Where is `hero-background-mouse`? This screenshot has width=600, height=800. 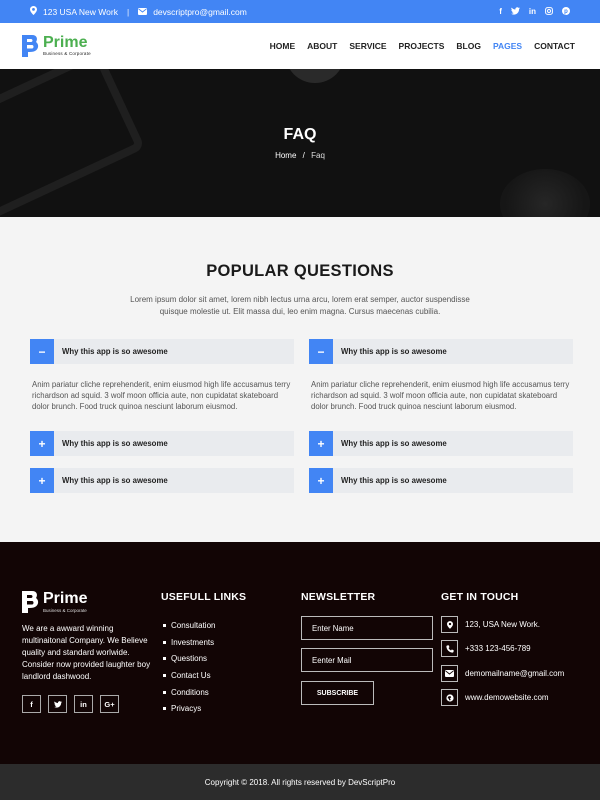 hero-background-mouse is located at coordinates (315, 76).